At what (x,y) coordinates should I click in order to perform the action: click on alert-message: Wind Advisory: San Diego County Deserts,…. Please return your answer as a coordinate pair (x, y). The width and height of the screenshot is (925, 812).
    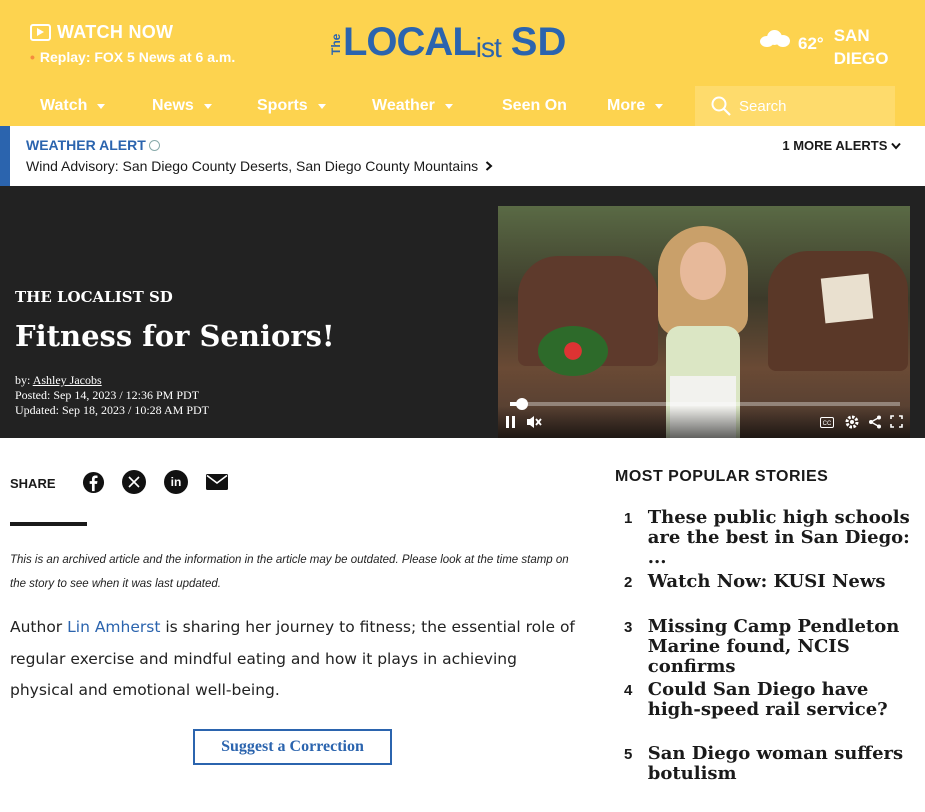
    Looking at the image, I should click on (252, 166).